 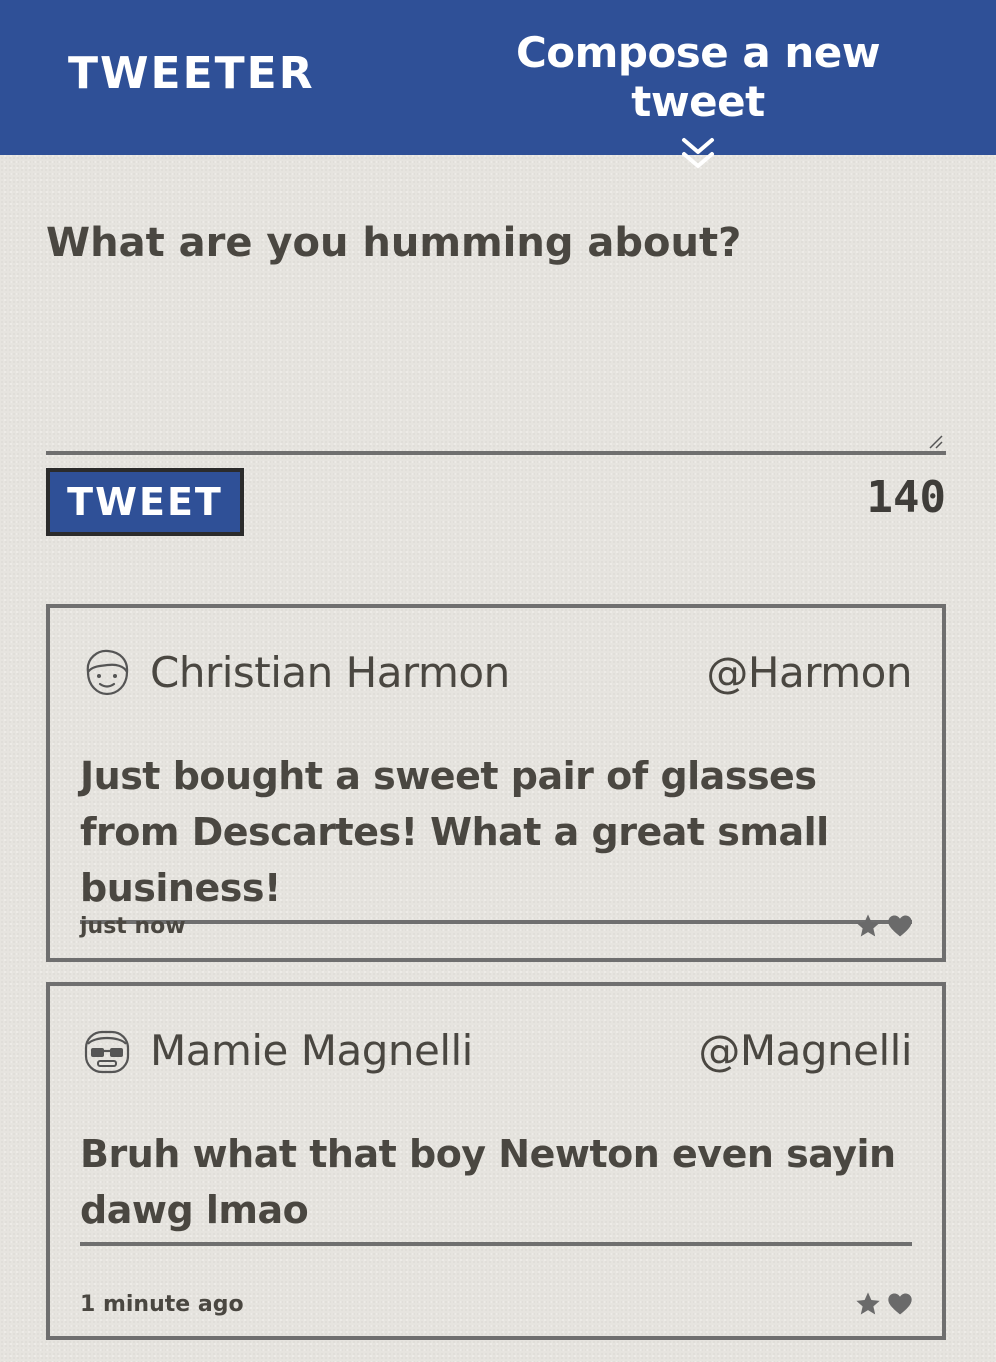 I want to click on tweet-timestamp: just now, so click(x=133, y=926).